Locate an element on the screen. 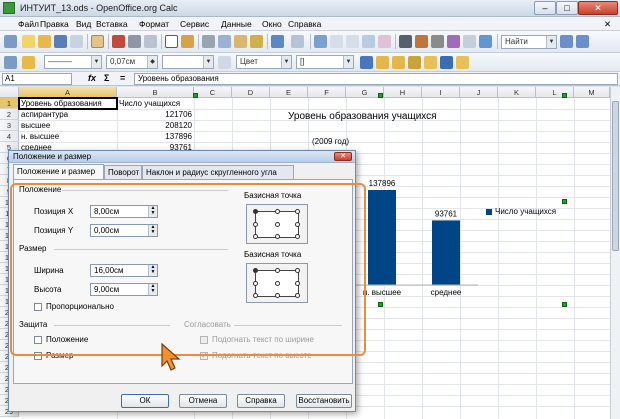 Image resolution: width=620 pixels, height=419 pixels. line-style-select: ——— ▼ is located at coordinates (73, 62).